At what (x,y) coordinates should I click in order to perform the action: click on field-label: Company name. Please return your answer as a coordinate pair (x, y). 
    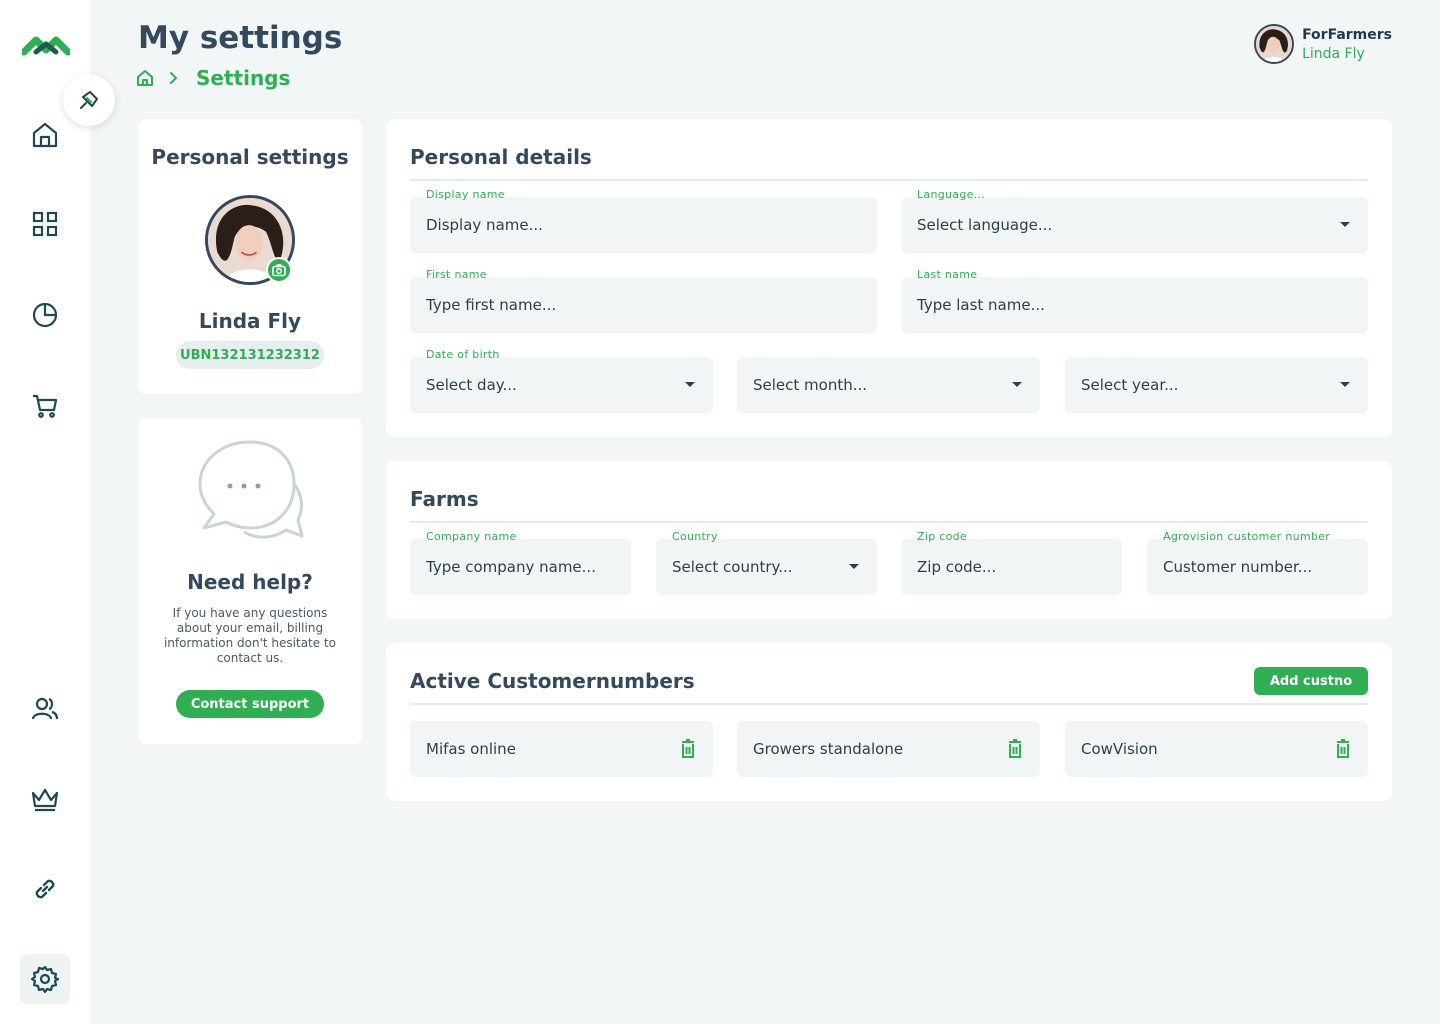
    Looking at the image, I should click on (471, 536).